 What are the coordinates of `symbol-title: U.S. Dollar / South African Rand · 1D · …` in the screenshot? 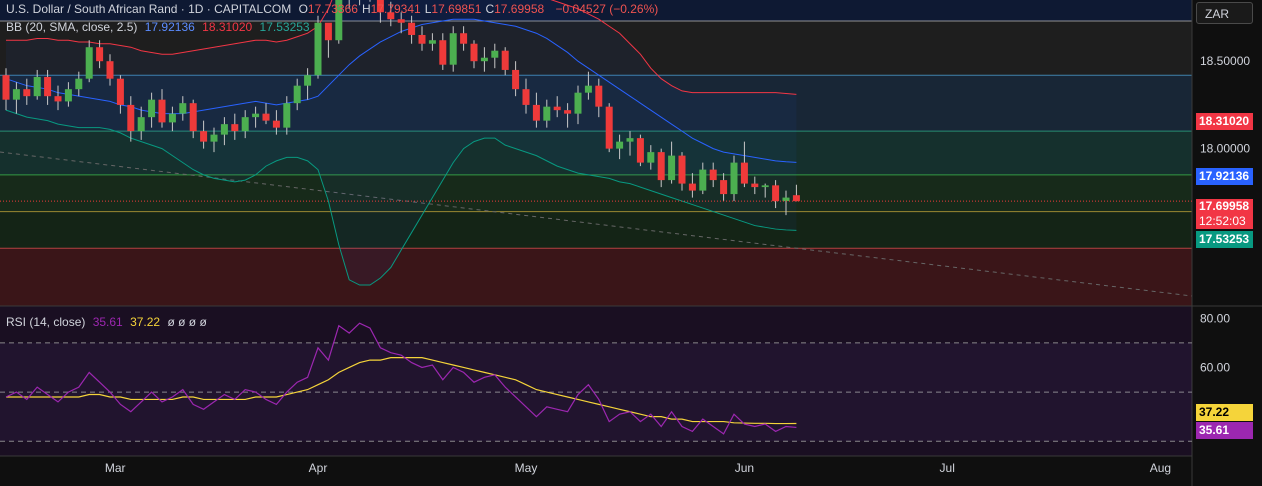 It's located at (149, 9).